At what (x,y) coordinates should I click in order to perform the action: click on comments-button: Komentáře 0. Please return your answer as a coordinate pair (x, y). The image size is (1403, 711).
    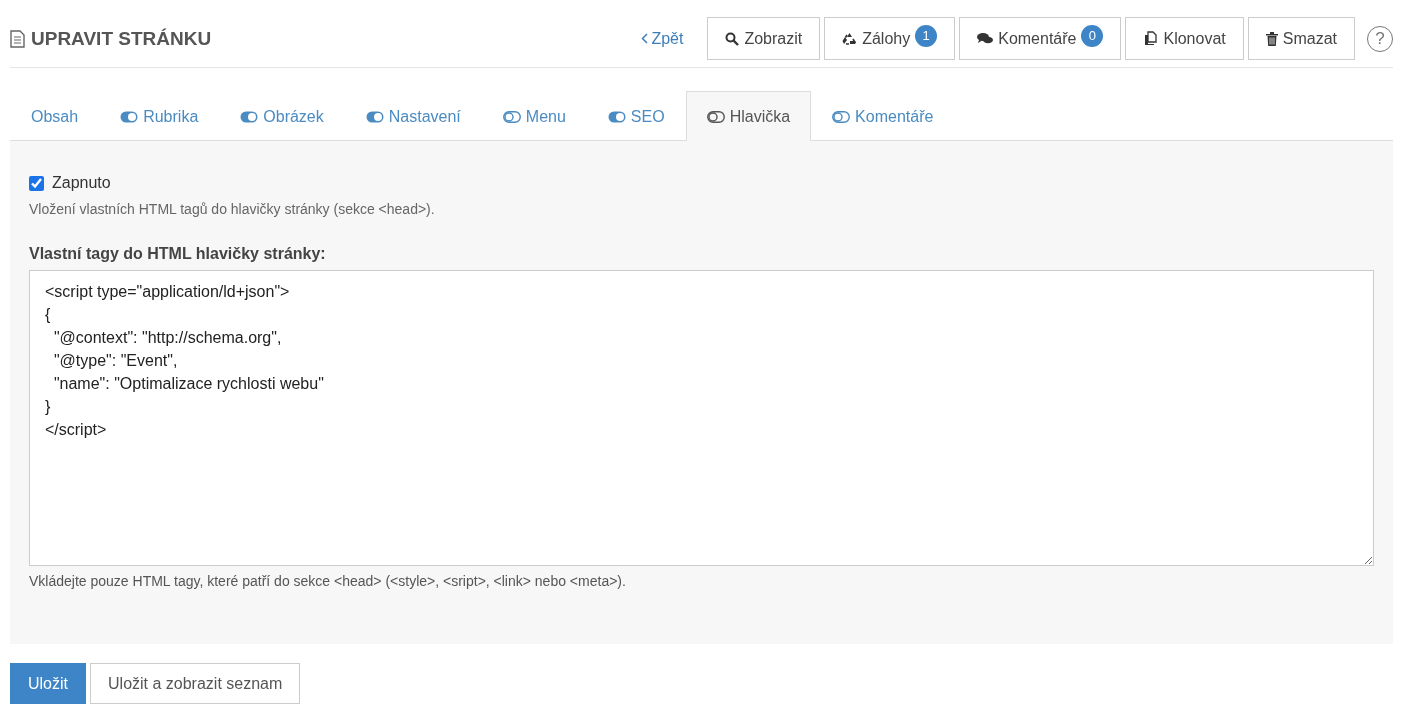
    Looking at the image, I should click on (1040, 38).